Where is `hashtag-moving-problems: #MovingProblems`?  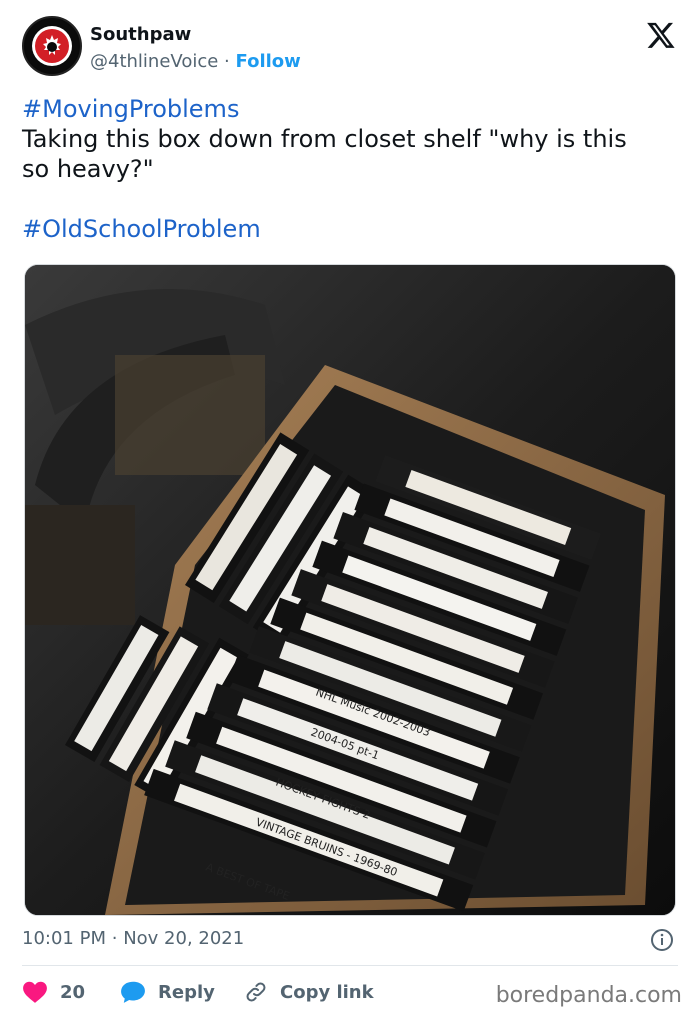
hashtag-moving-problems: #MovingProblems is located at coordinates (350, 109).